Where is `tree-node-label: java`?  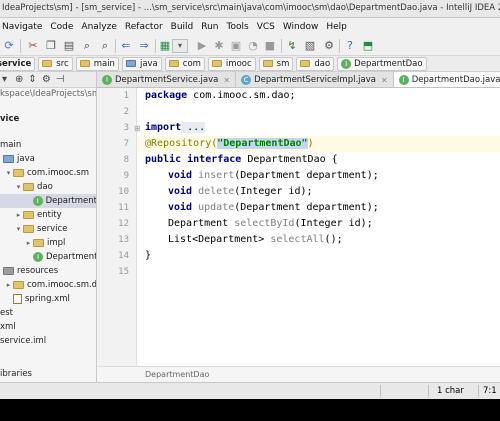
tree-node-label: java is located at coordinates (26, 159).